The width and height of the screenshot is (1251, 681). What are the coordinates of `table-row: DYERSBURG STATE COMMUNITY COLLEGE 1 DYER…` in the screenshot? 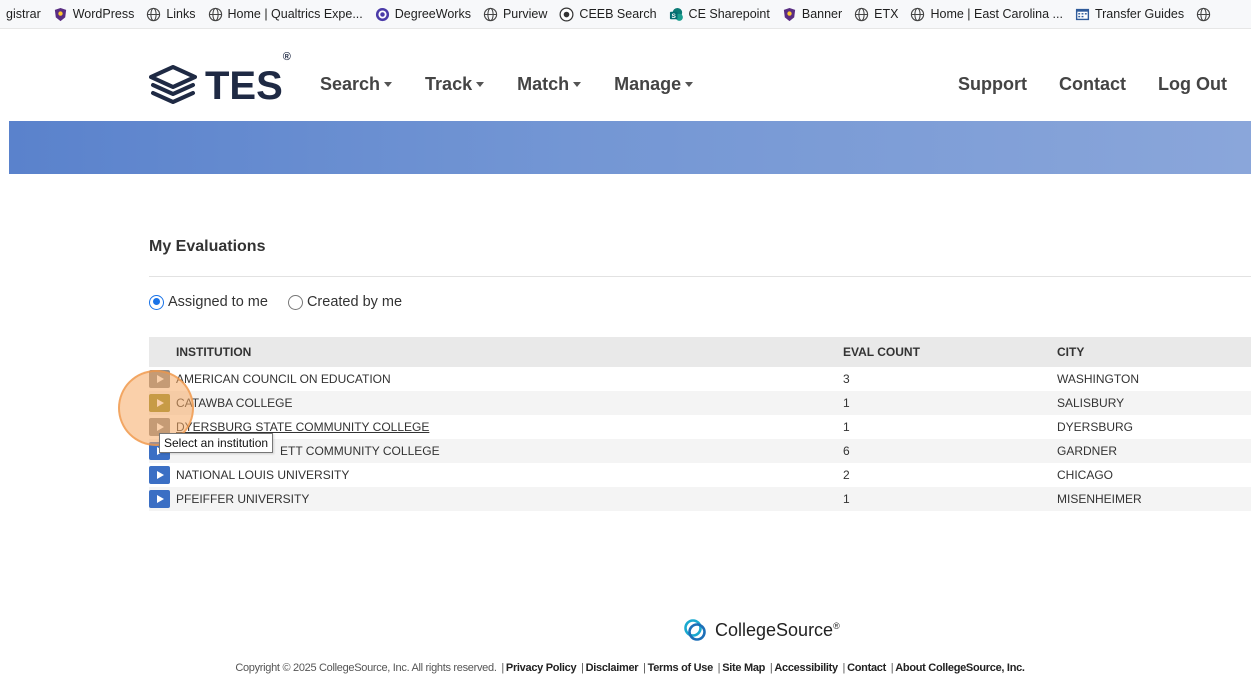 It's located at (700, 427).